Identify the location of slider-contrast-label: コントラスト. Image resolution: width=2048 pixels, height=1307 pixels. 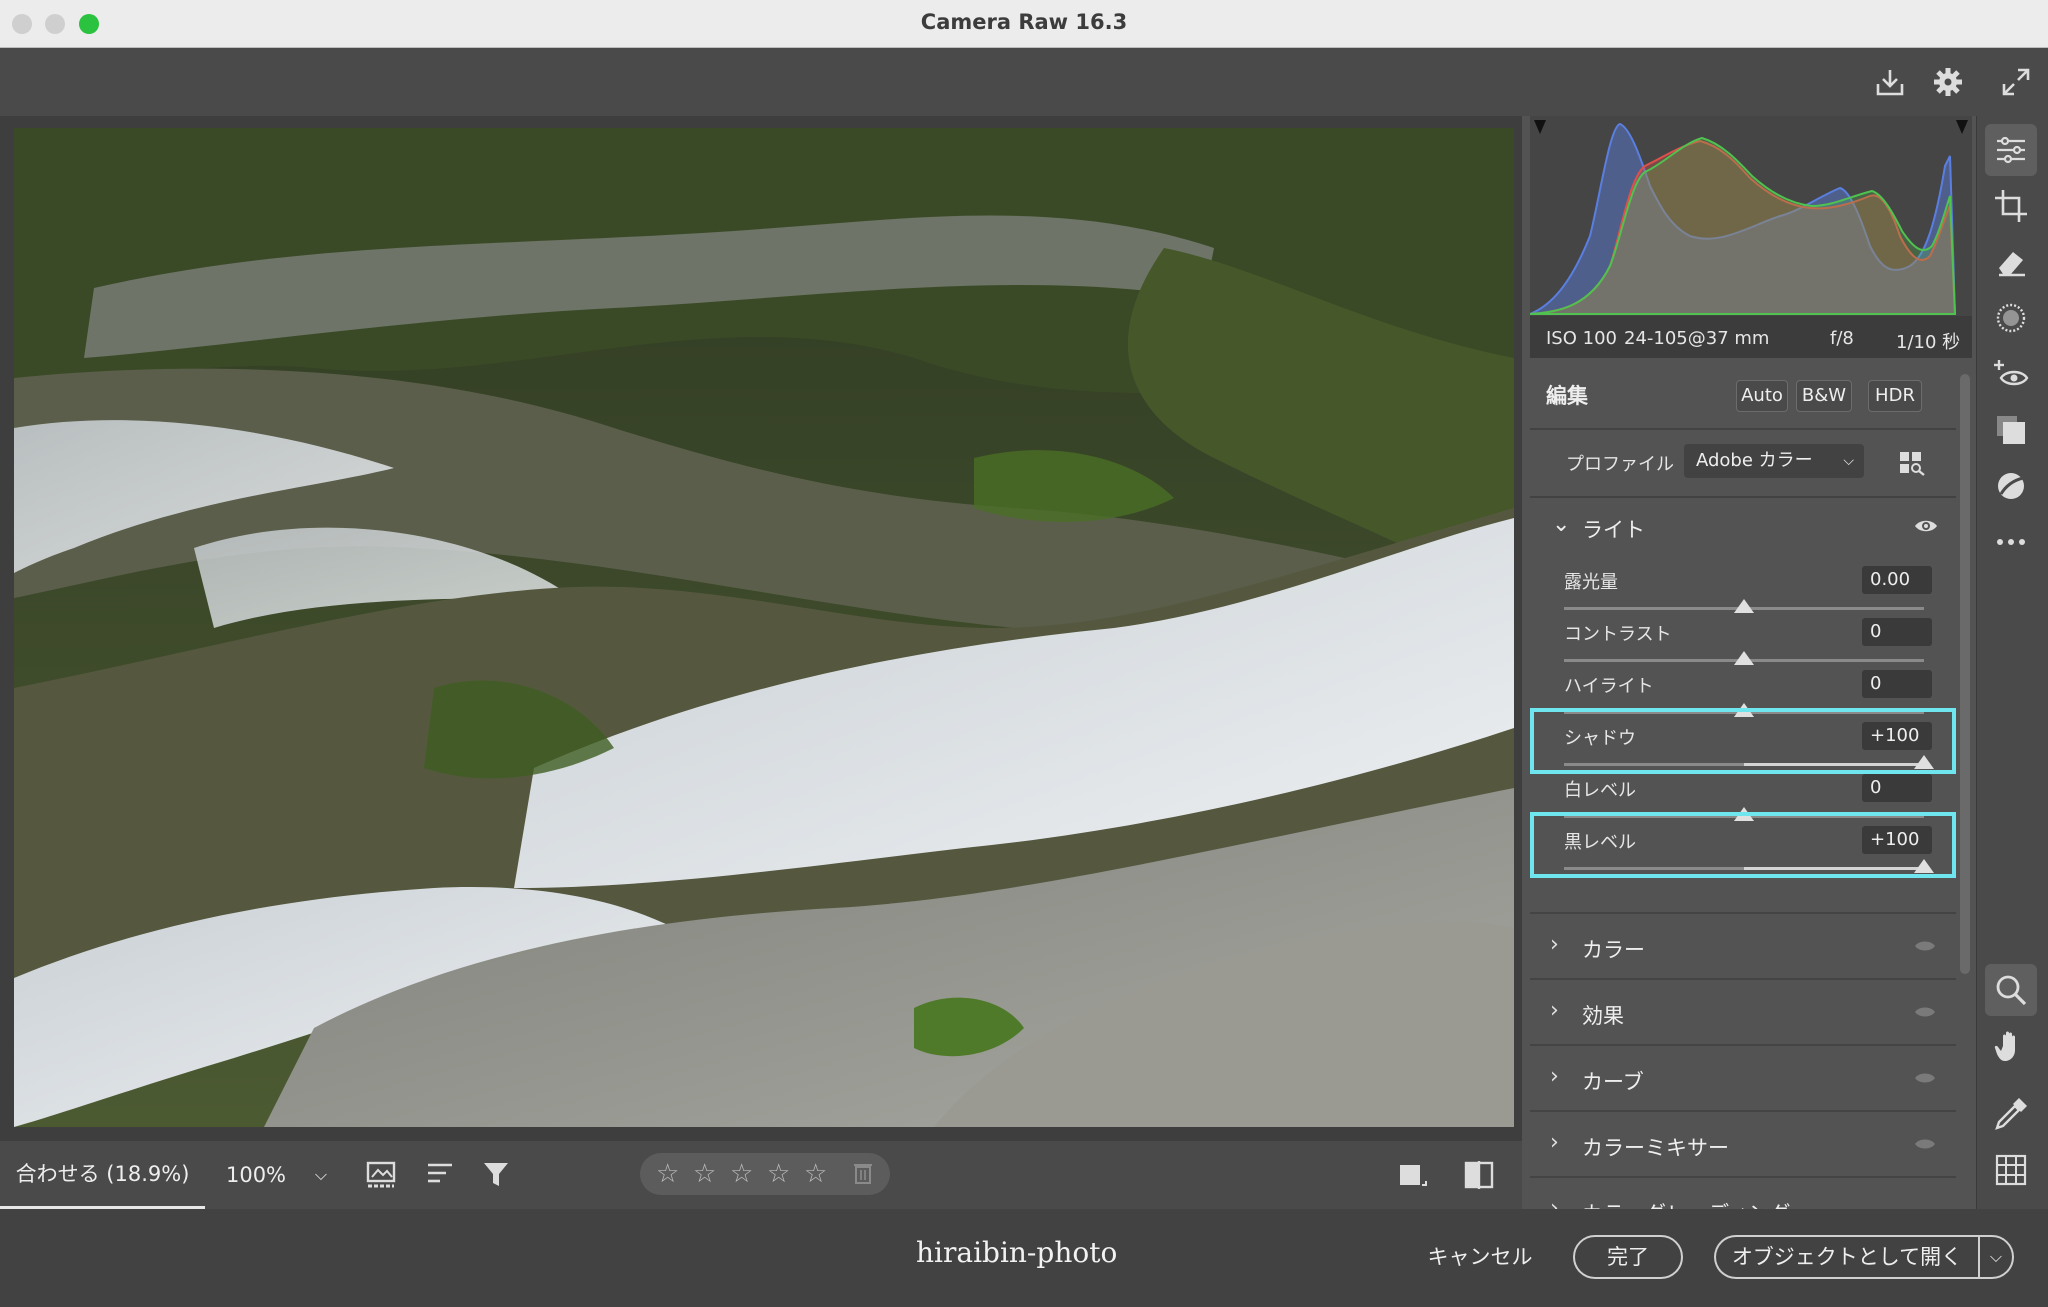
(1618, 634).